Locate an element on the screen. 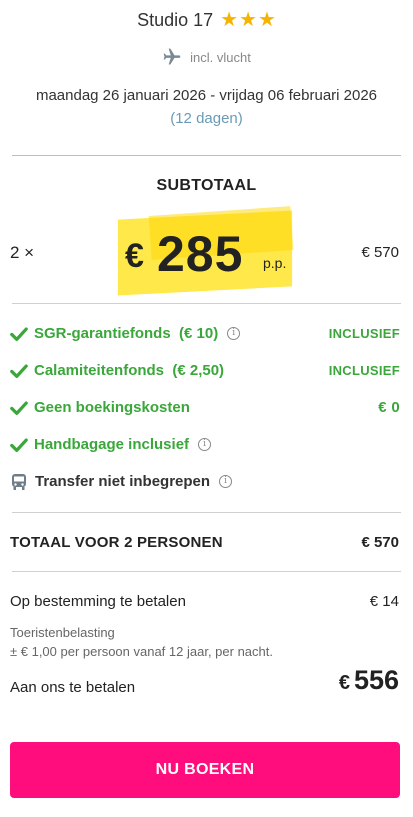 This screenshot has width=413, height=817. total-row: TOTAAL VOOR 2 PERSONEN € 570 is located at coordinates (206, 542).